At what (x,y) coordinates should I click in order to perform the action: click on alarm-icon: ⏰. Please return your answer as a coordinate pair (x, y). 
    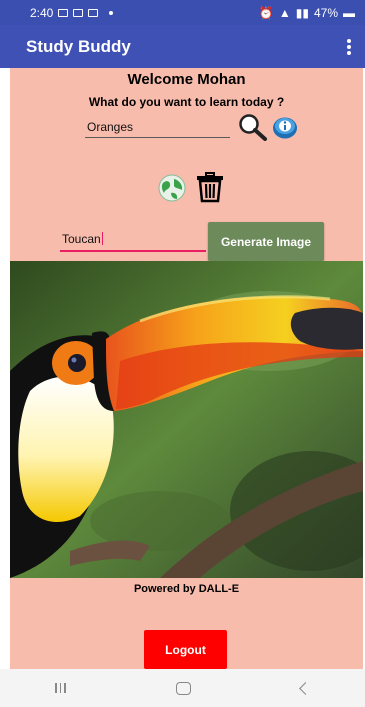
    Looking at the image, I should click on (266, 12).